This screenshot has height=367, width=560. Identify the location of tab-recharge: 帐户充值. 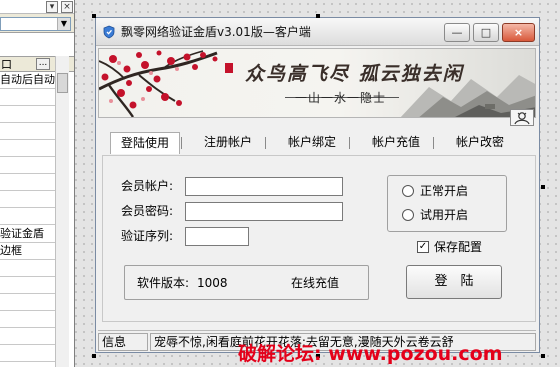
(396, 143).